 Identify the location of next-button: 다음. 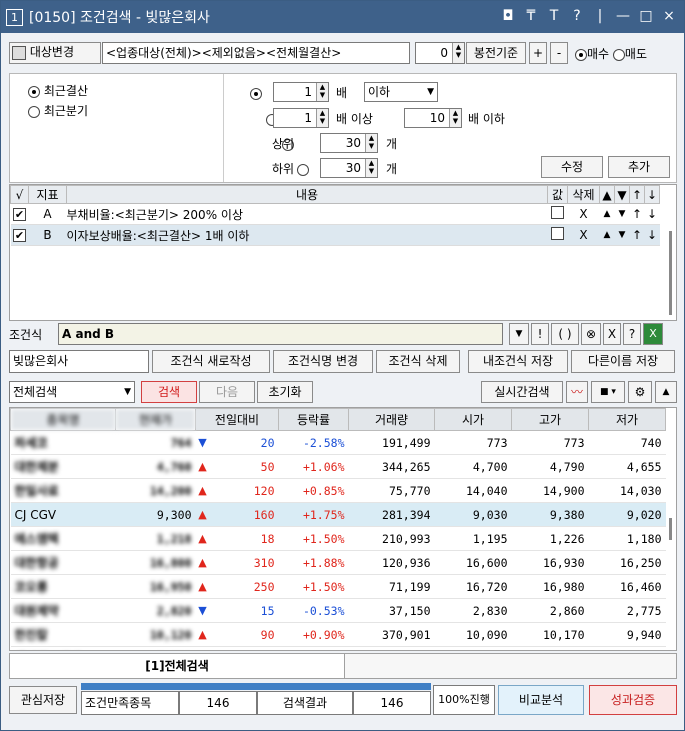
(227, 392).